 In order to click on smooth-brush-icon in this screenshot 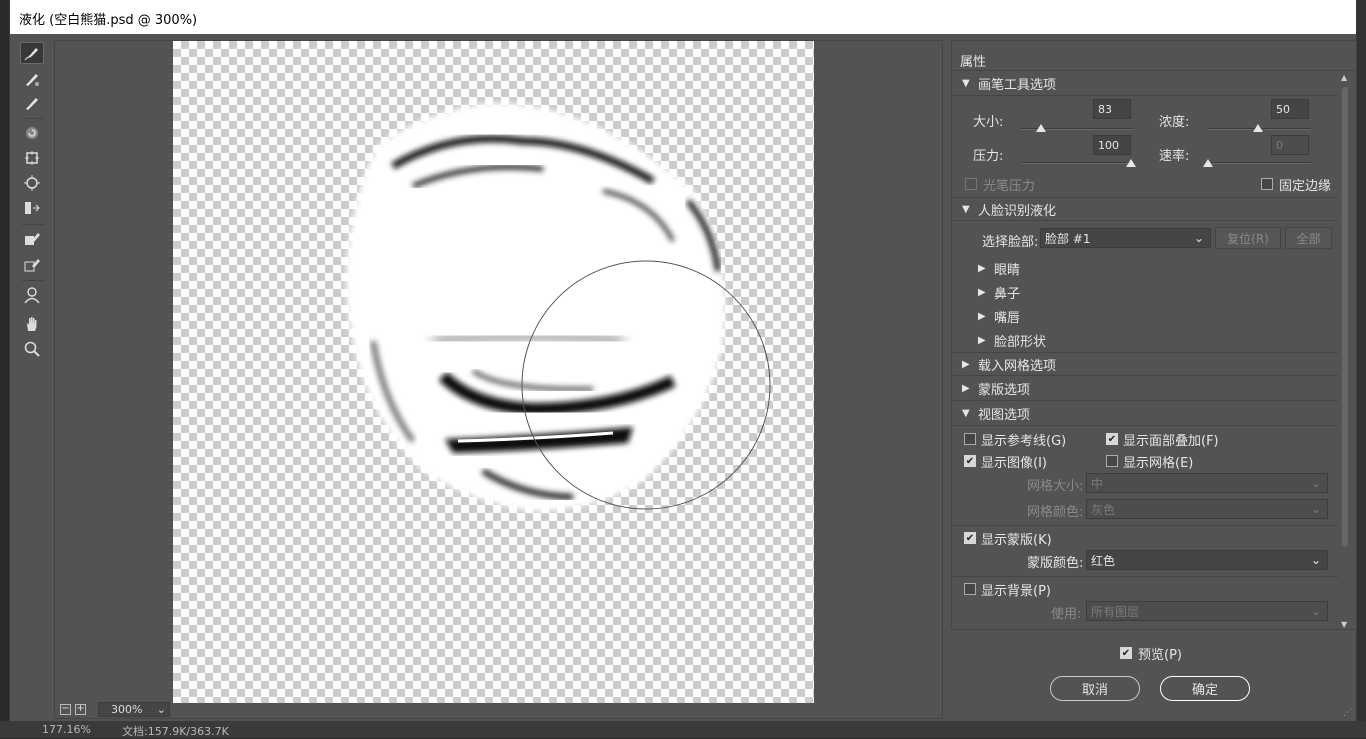, I will do `click(32, 104)`.